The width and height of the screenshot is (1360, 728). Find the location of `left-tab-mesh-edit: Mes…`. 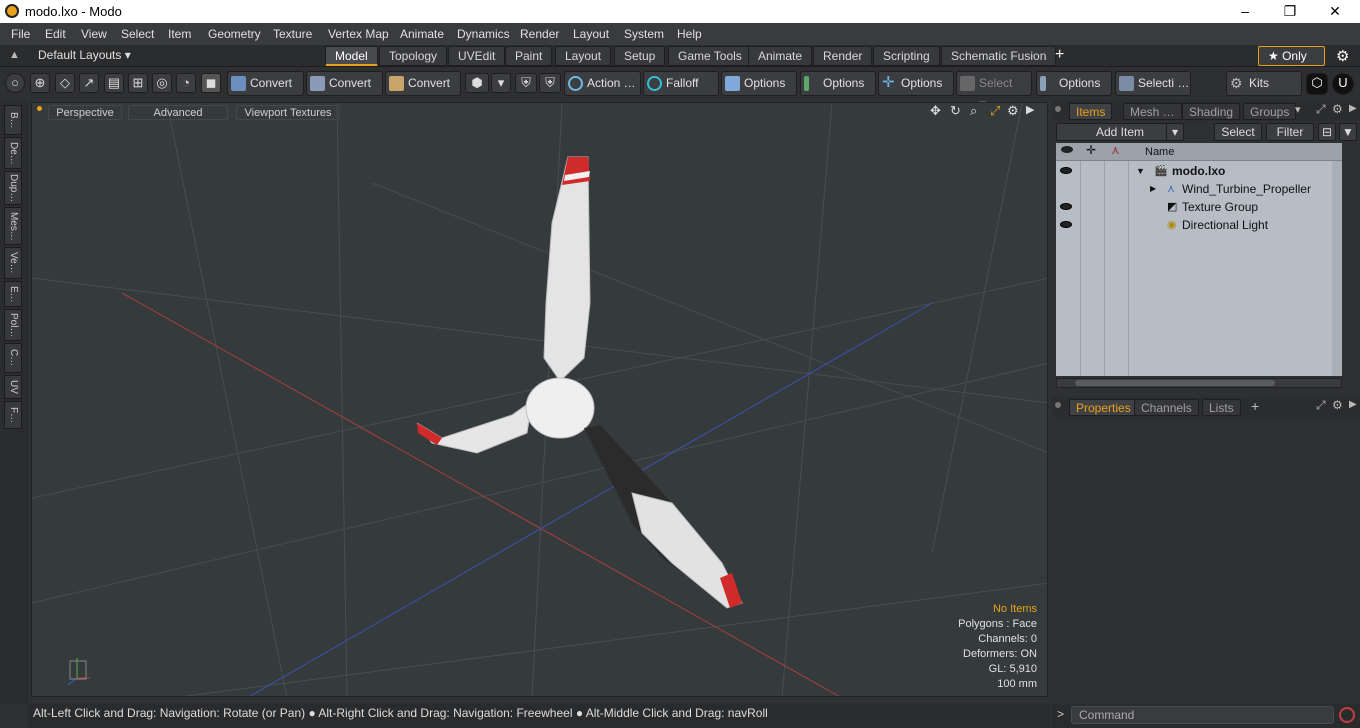

left-tab-mesh-edit: Mes… is located at coordinates (13, 226).